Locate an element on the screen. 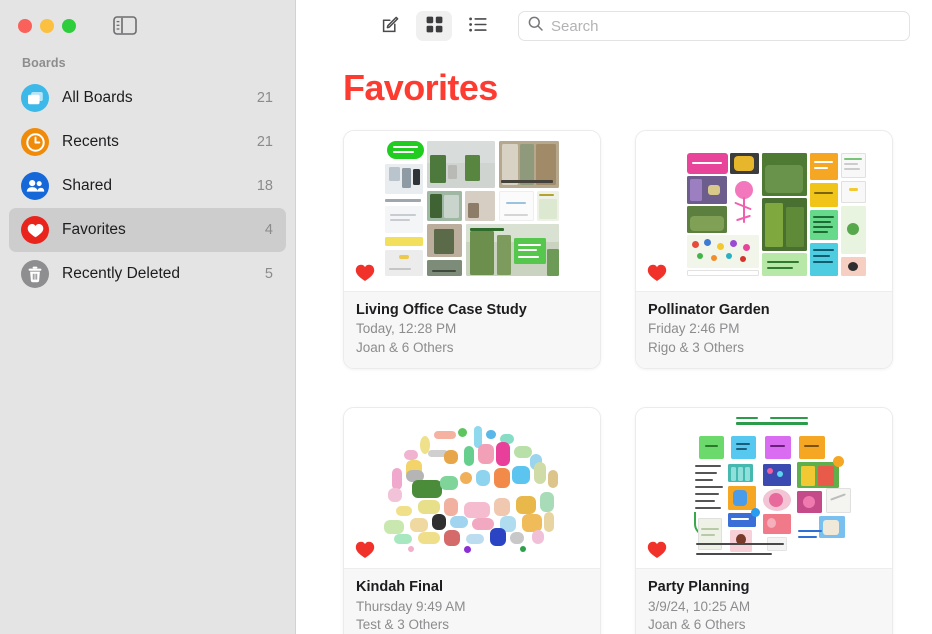 The width and height of the screenshot is (932, 634). list-view-button is located at coordinates (478, 26).